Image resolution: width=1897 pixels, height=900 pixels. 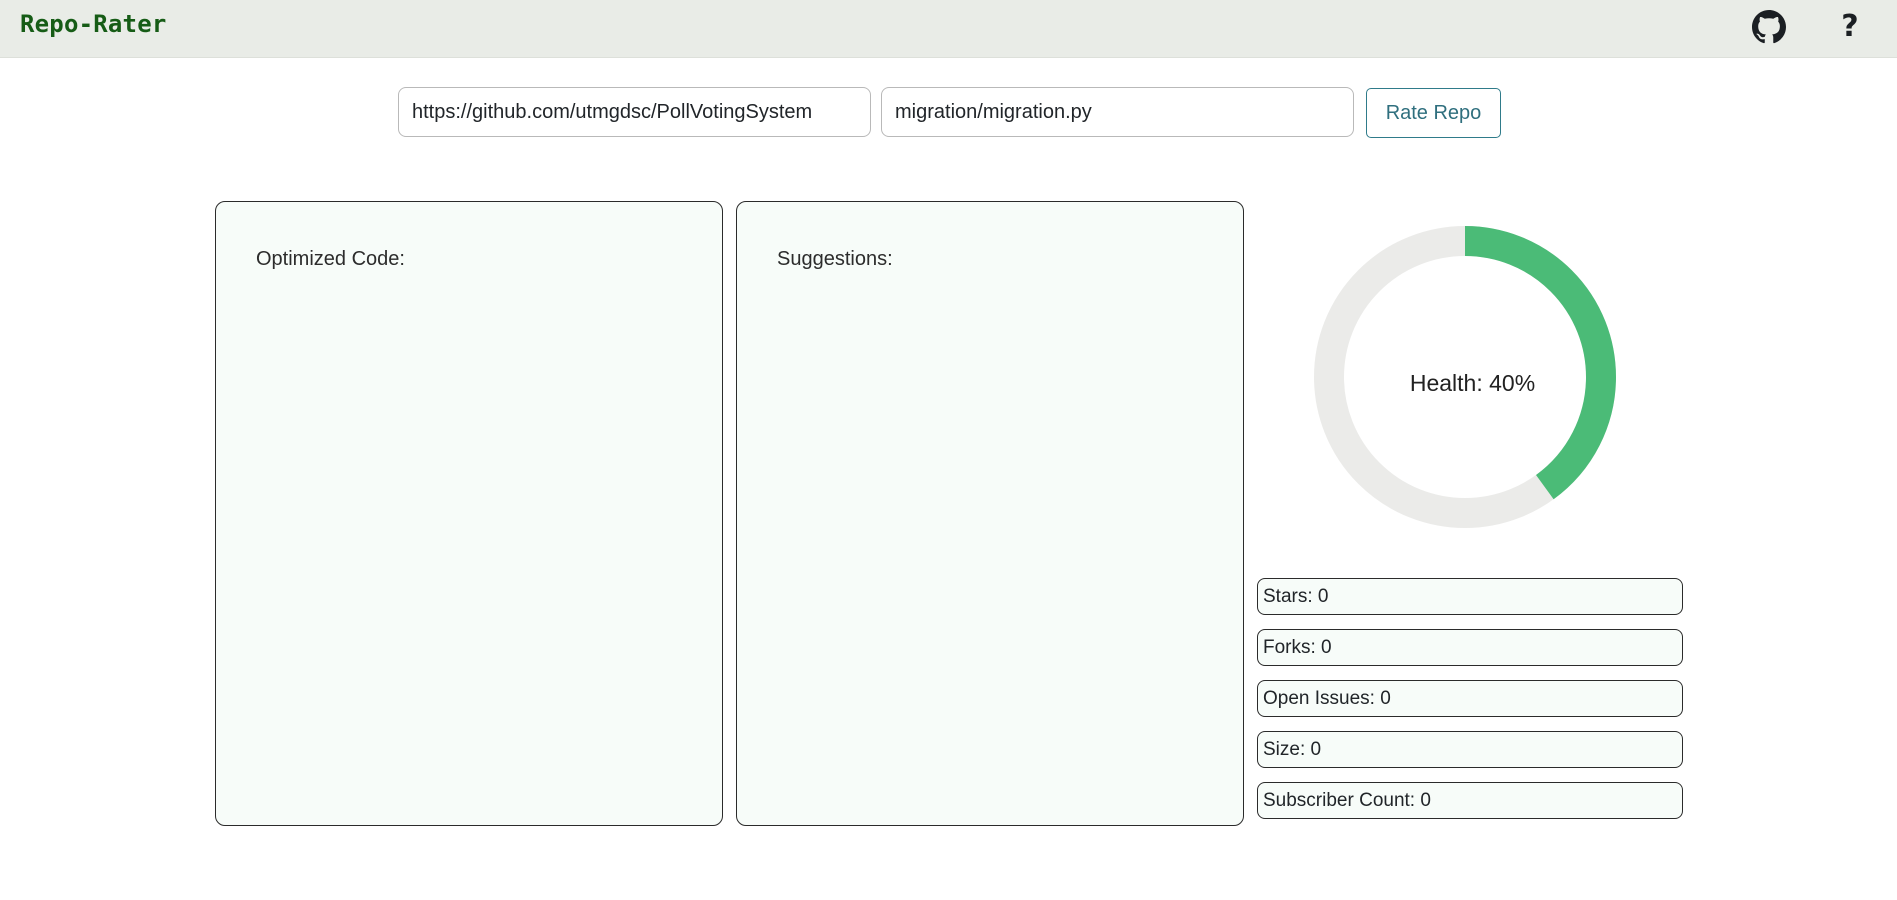 I want to click on help-icon: ?, so click(x=1850, y=27).